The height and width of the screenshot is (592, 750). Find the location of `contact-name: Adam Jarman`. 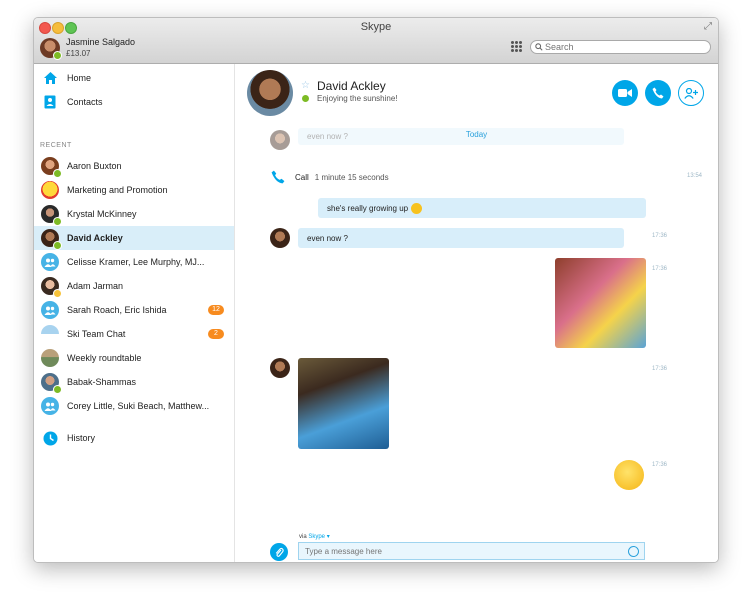

contact-name: Adam Jarman is located at coordinates (95, 286).